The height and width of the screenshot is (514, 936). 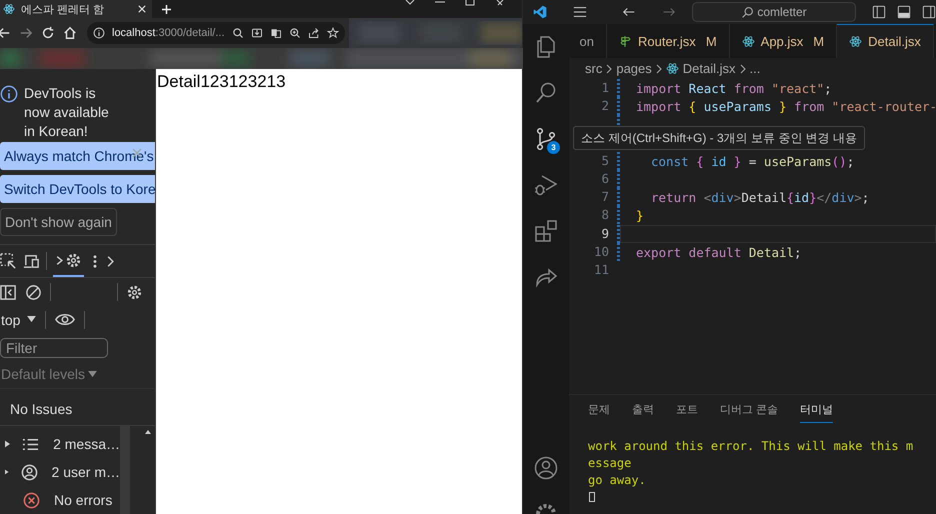 What do you see at coordinates (8, 292) in the screenshot?
I see `sidebar-icon` at bounding box center [8, 292].